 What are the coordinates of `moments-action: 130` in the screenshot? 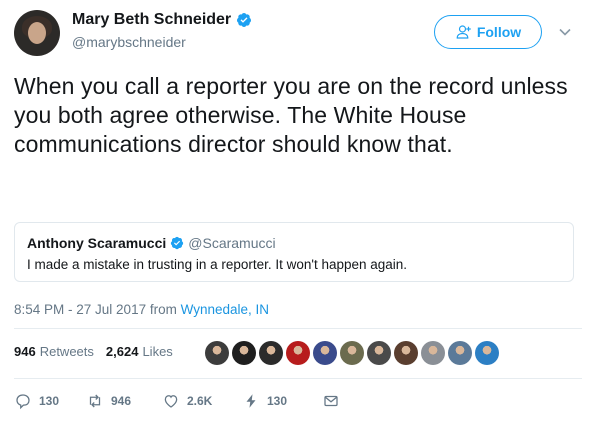 It's located at (282, 401).